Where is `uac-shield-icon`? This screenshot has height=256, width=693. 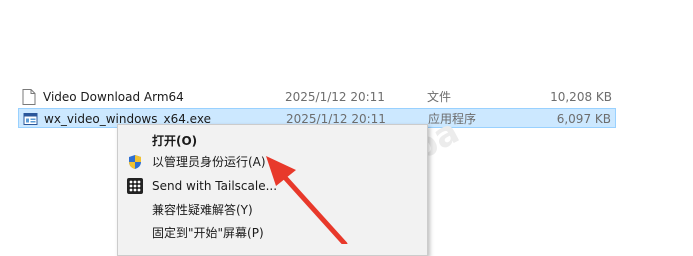 uac-shield-icon is located at coordinates (135, 162).